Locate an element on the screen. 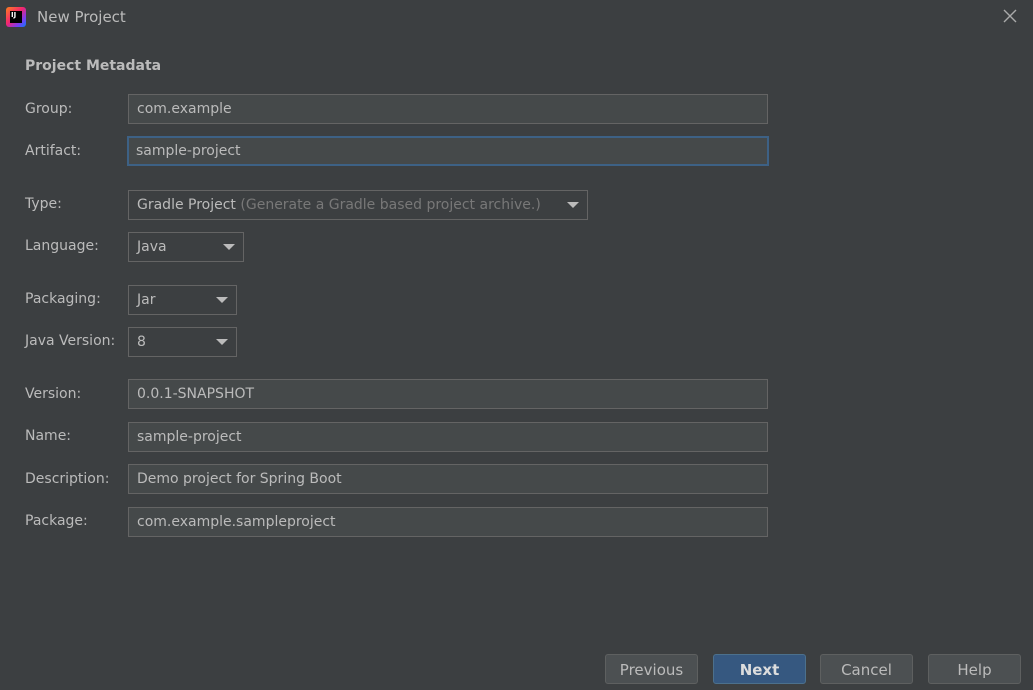  packaging-value: Jar is located at coordinates (146, 300).